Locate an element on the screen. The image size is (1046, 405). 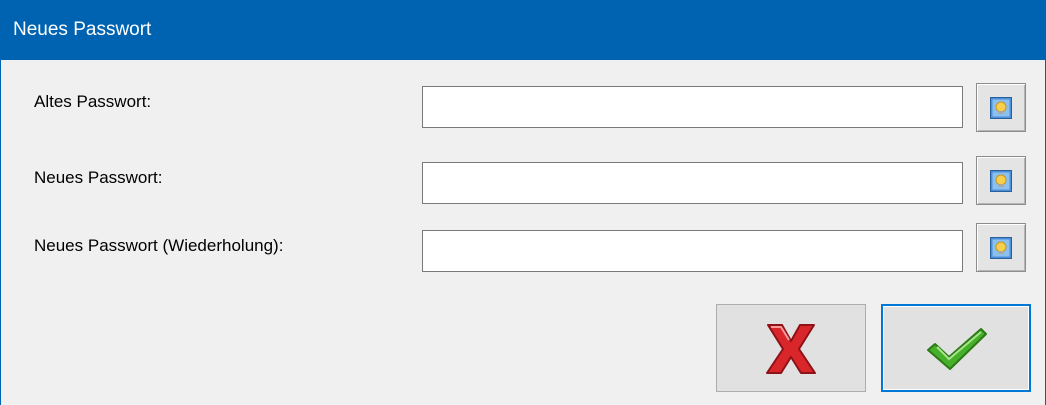
old-password-input is located at coordinates (692, 107).